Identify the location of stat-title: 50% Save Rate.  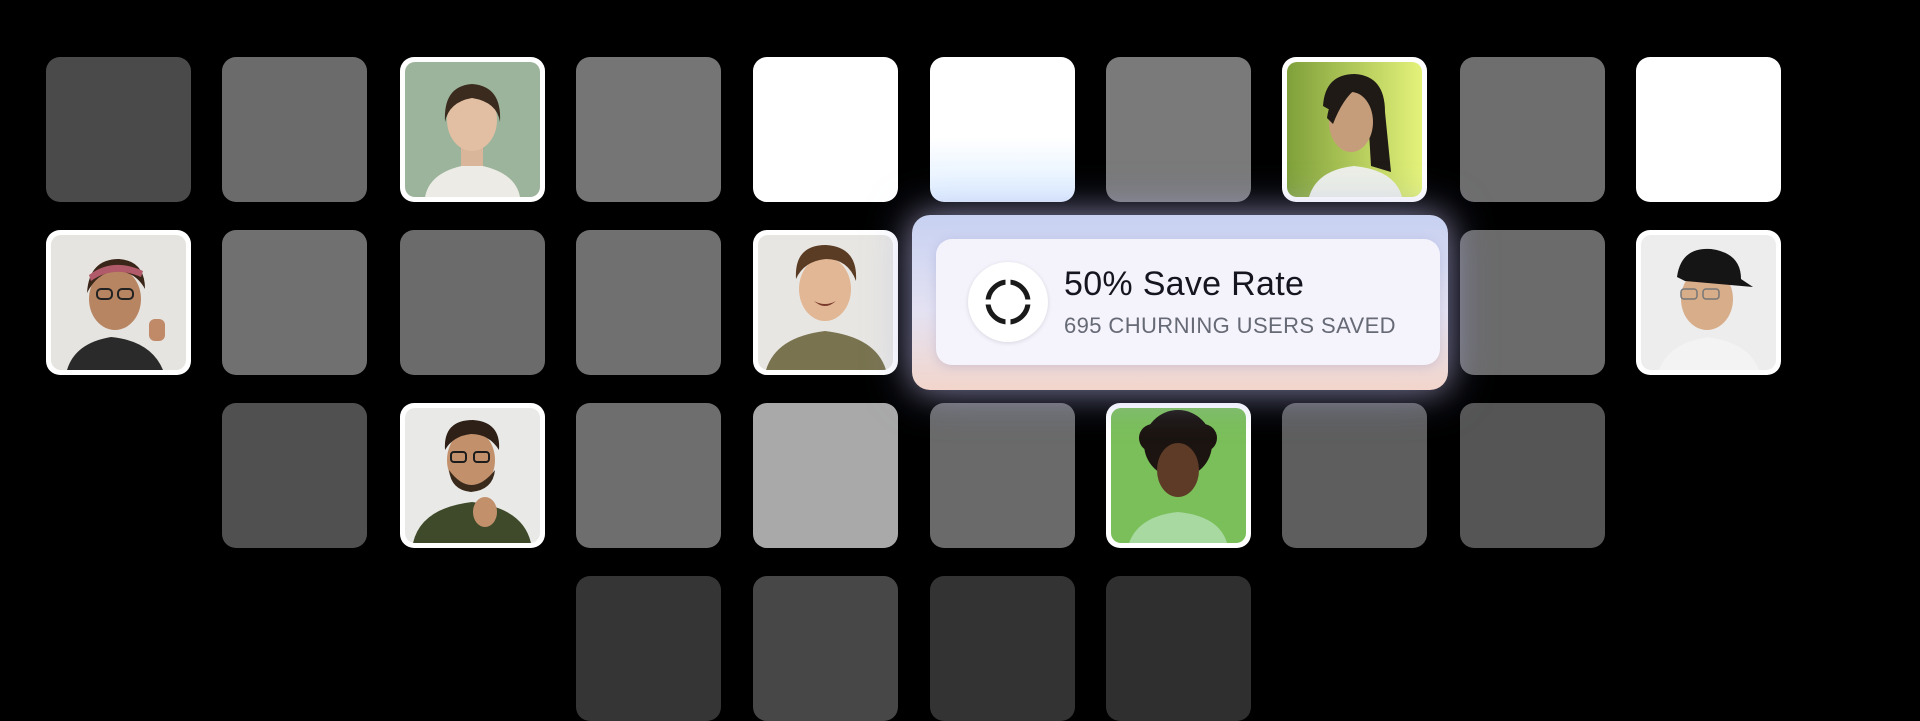
(1184, 284).